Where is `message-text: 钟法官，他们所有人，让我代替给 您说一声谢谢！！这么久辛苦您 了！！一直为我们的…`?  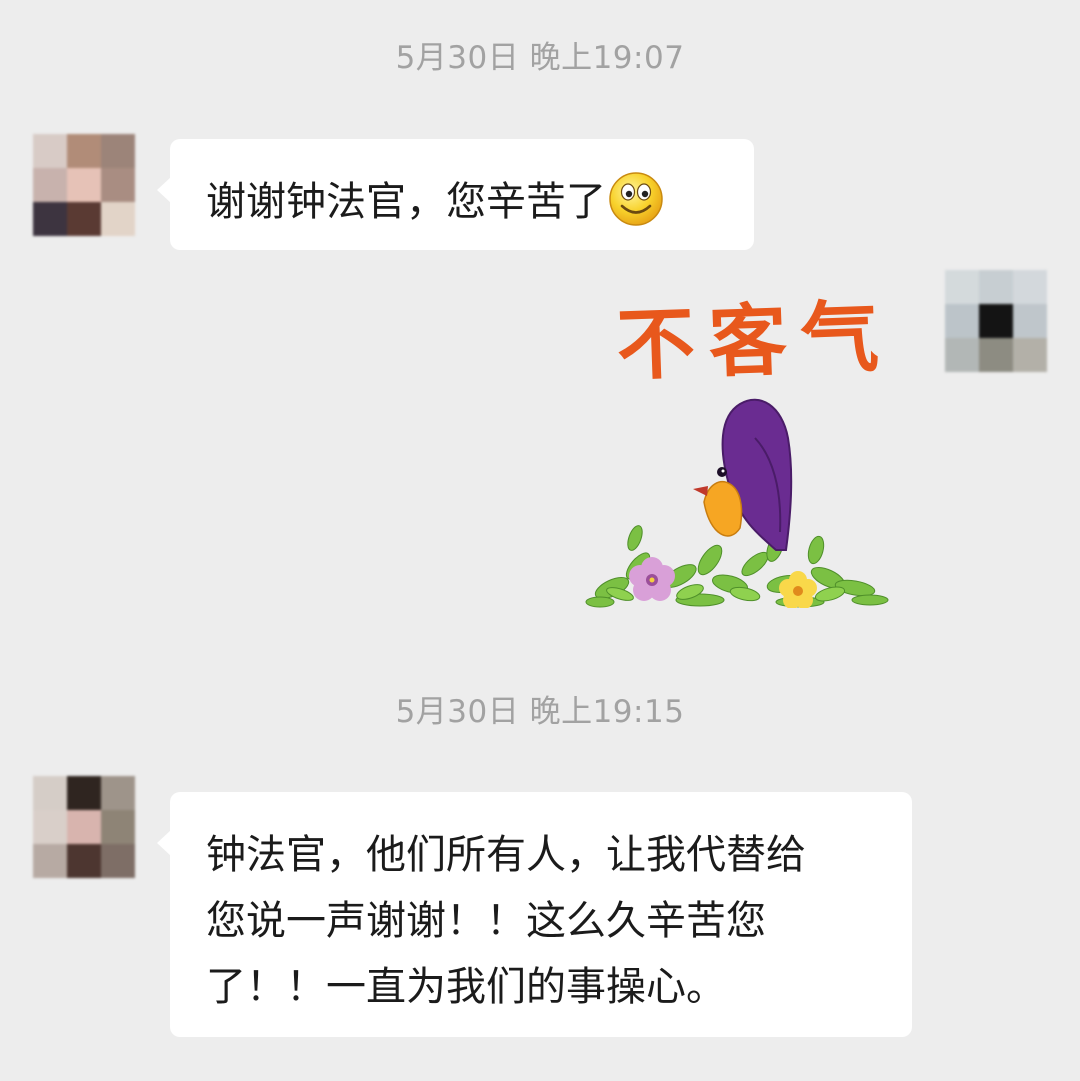 message-text: 钟法官，他们所有人，让我代替给 您说一声谢谢！！这么久辛苦您 了！！一直为我们的… is located at coordinates (506, 921).